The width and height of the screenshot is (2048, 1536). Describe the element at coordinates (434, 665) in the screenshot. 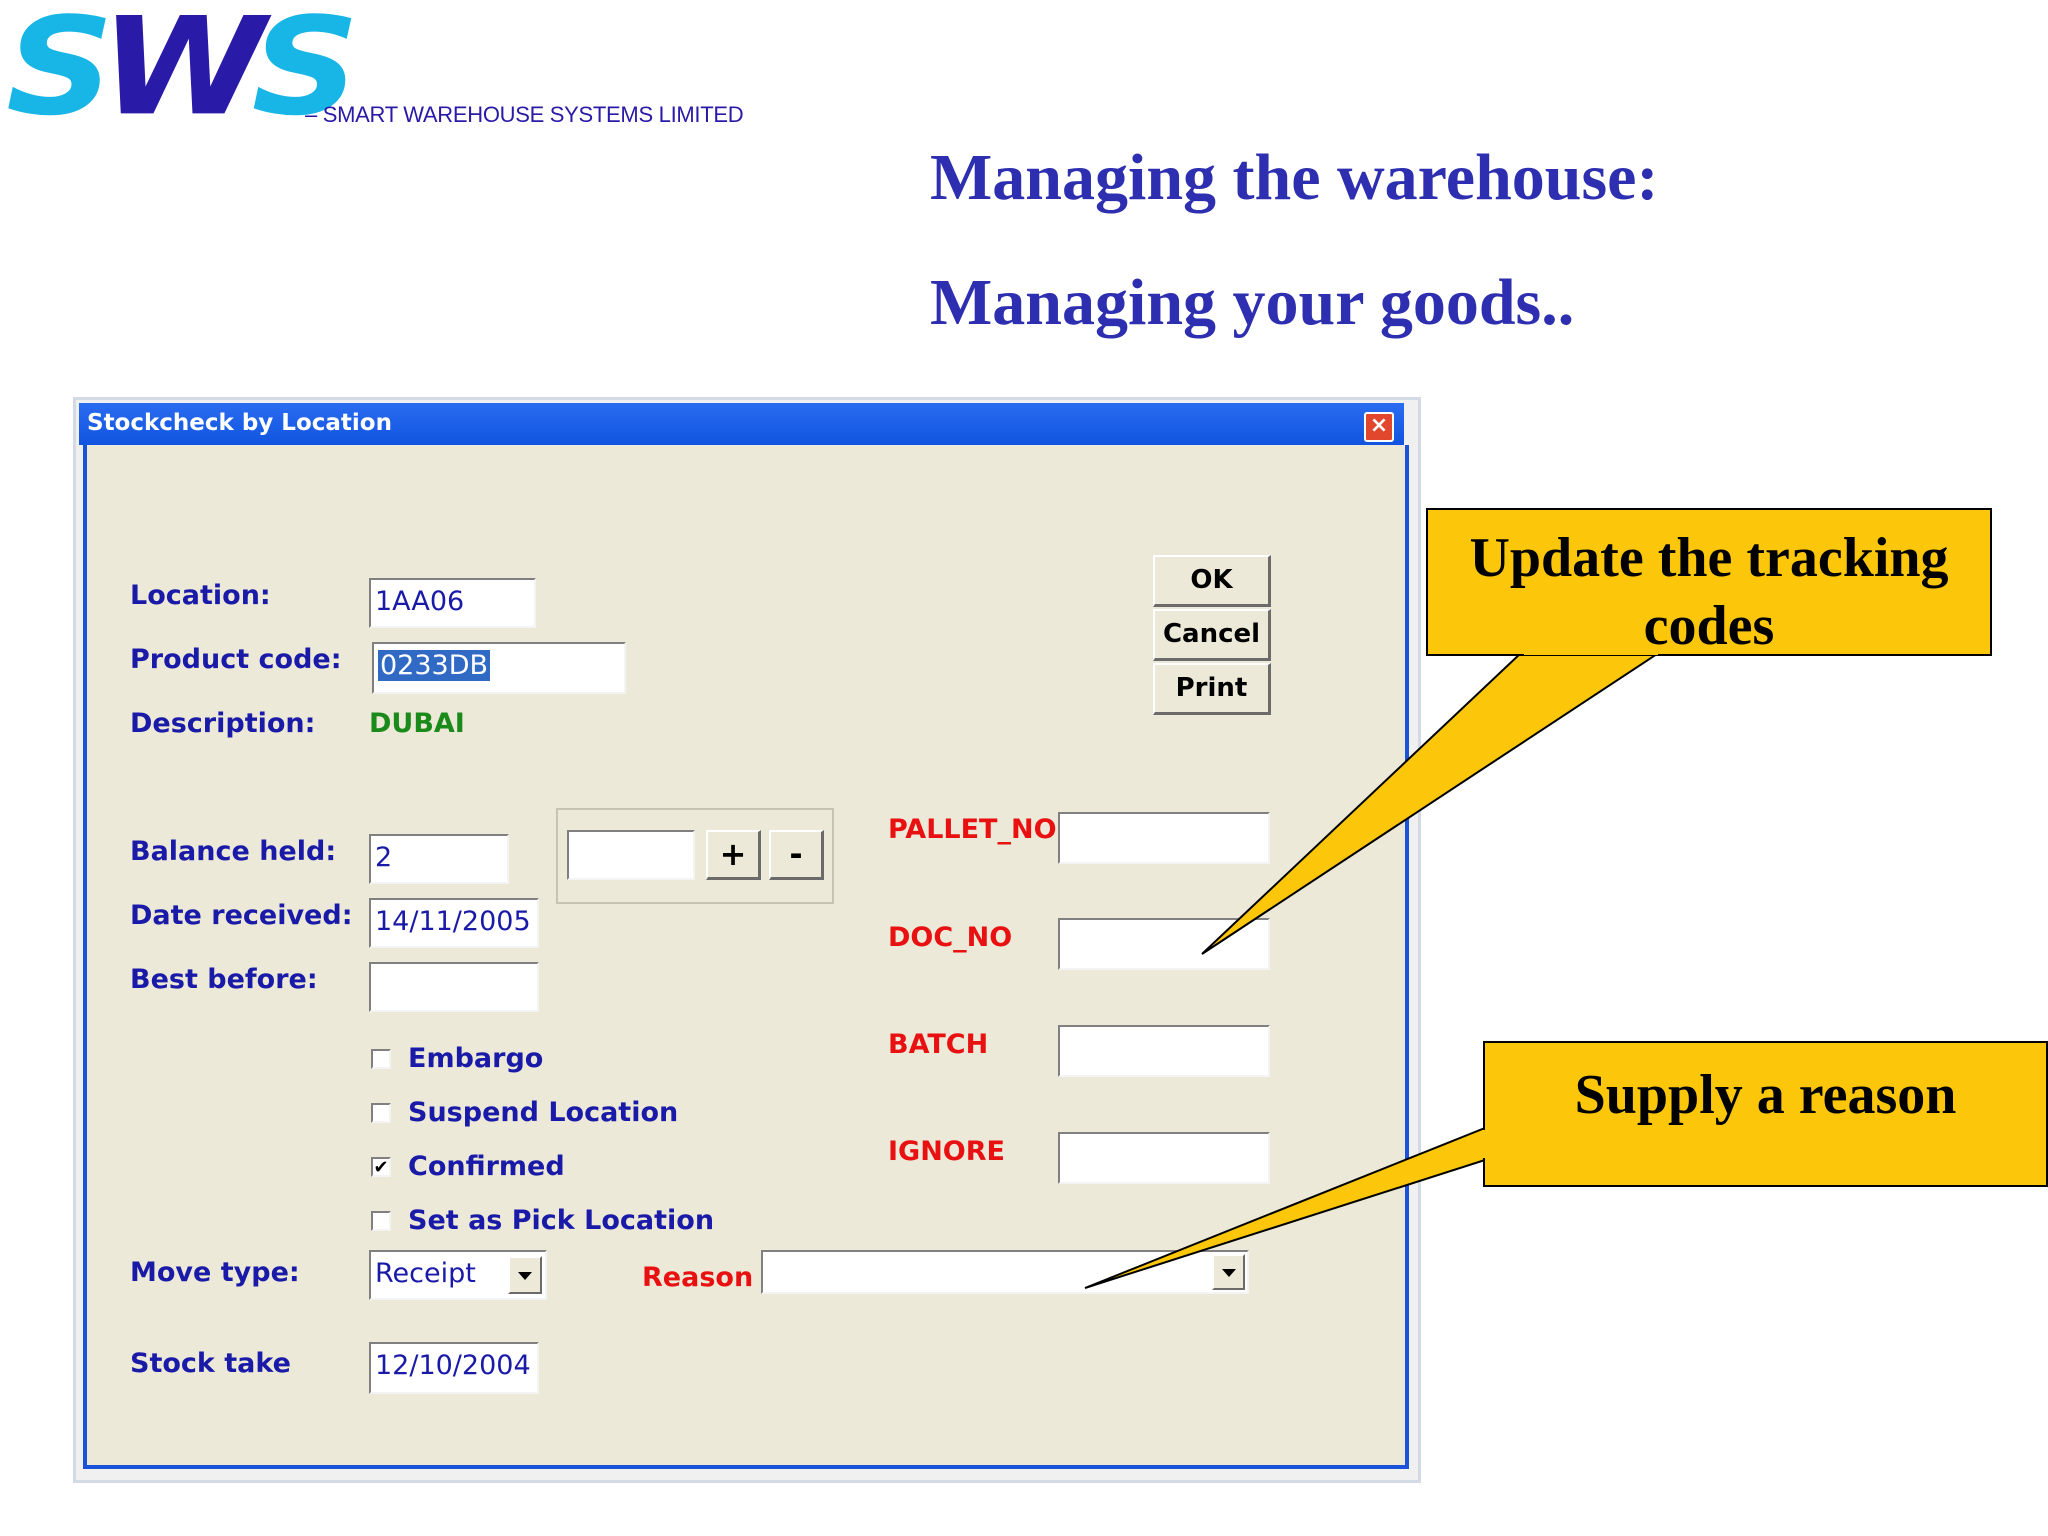

I see `product-code-value: 0233DB` at that location.